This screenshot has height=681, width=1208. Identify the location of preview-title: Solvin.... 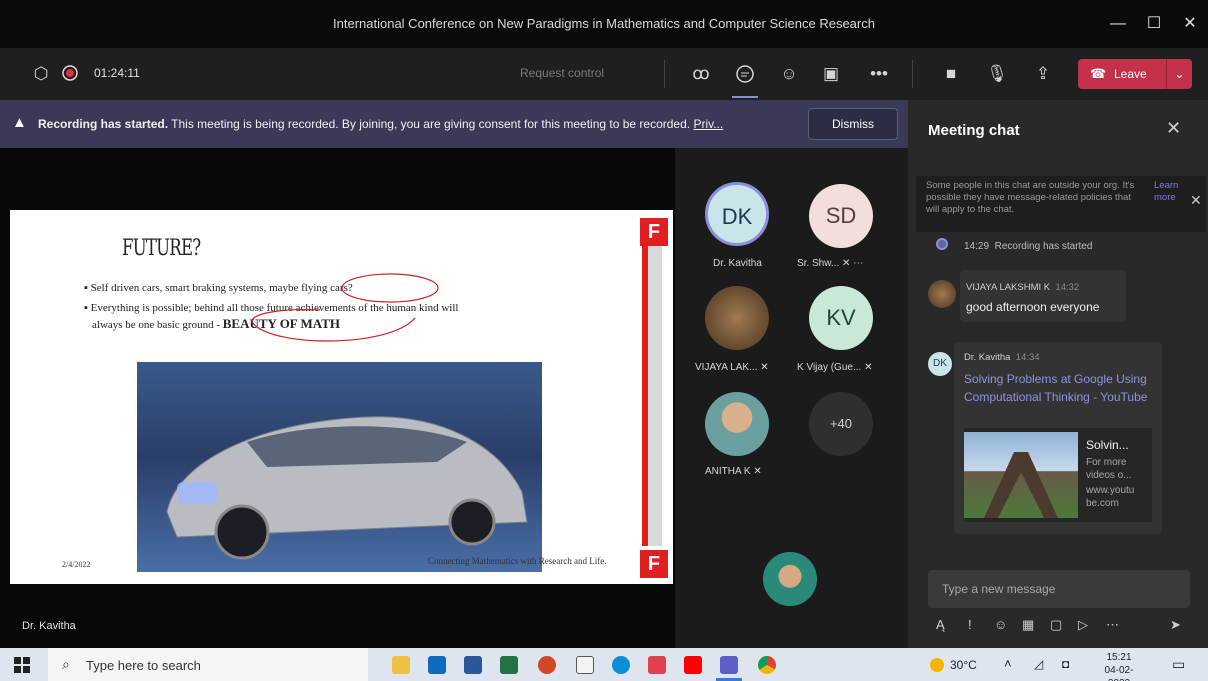
(1107, 445).